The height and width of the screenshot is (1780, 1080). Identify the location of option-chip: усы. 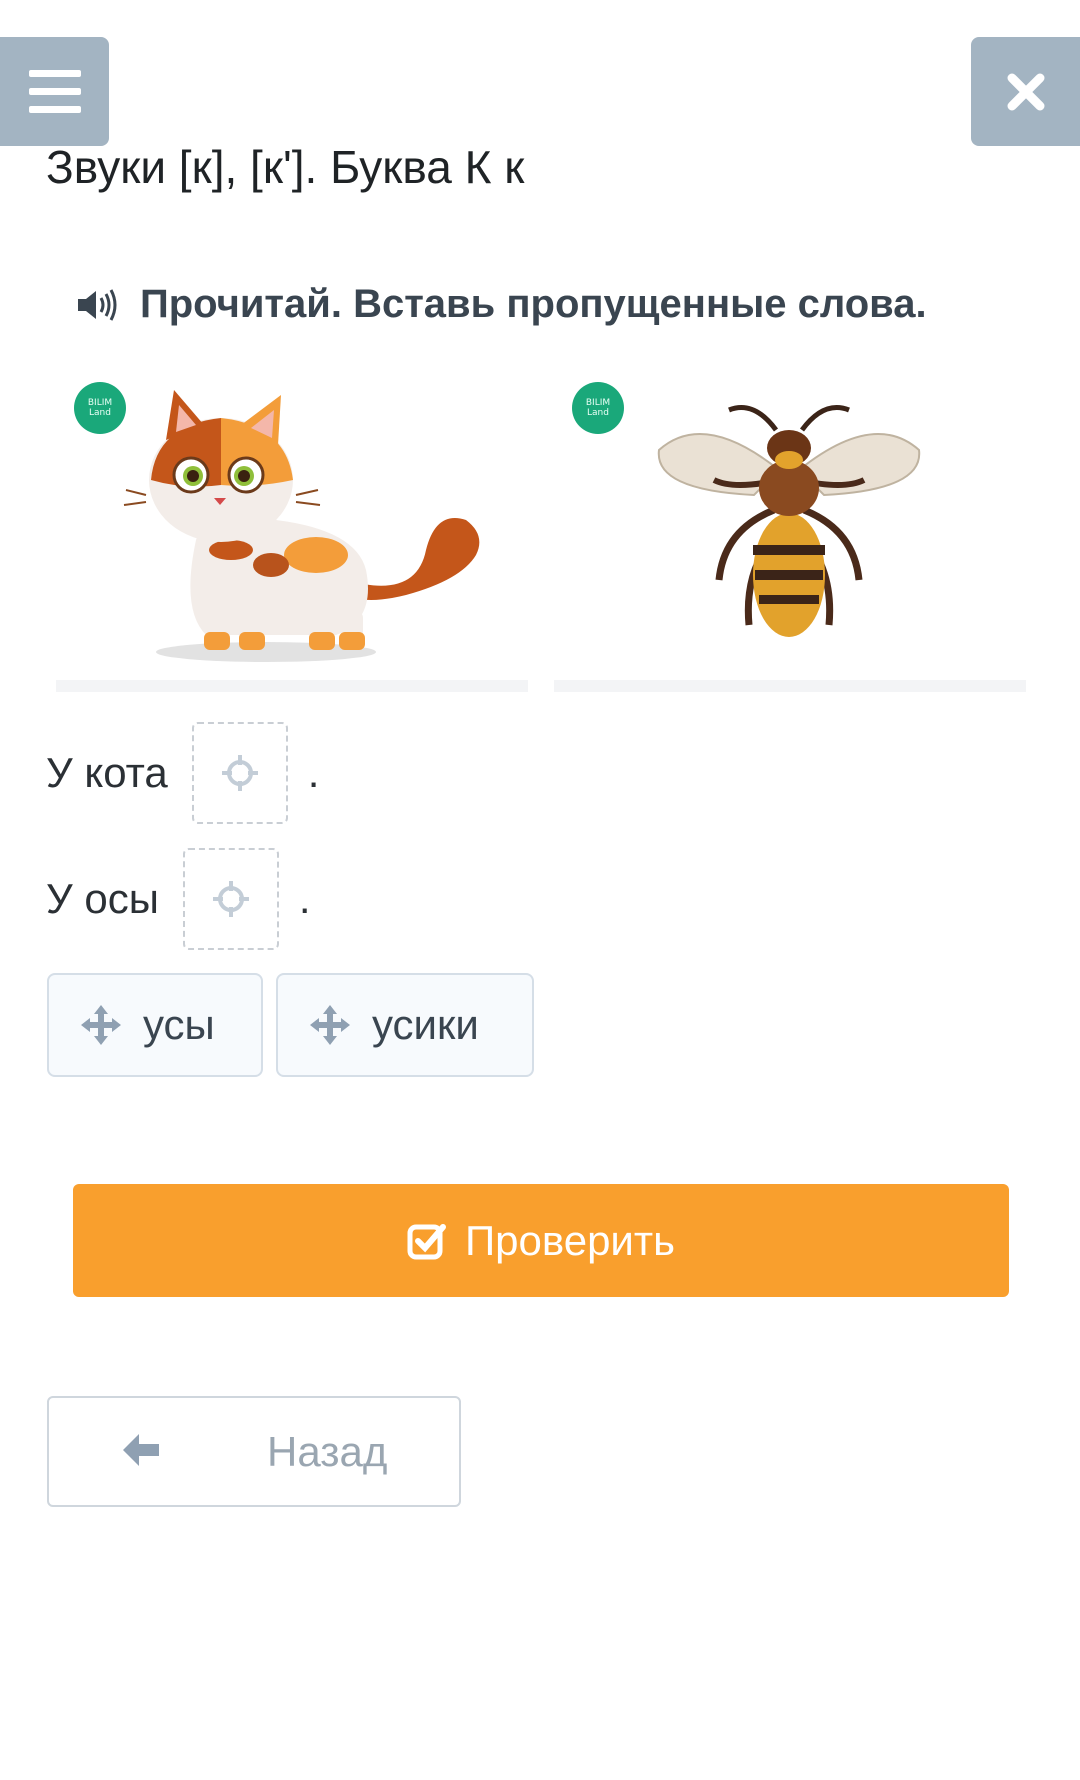
(155, 1025).